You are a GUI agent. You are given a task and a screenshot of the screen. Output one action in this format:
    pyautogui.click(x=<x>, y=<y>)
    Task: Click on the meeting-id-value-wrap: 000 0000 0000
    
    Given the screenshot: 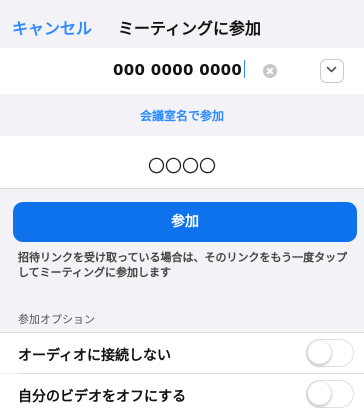 What is the action you would take?
    pyautogui.click(x=179, y=69)
    